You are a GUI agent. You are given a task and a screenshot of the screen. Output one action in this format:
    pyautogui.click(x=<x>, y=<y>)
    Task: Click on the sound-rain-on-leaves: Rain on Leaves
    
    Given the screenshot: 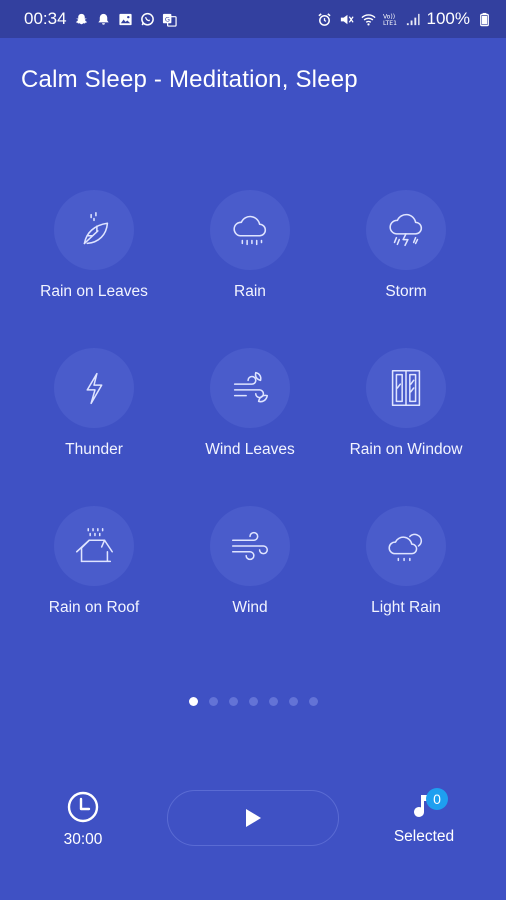 What is the action you would take?
    pyautogui.click(x=94, y=245)
    